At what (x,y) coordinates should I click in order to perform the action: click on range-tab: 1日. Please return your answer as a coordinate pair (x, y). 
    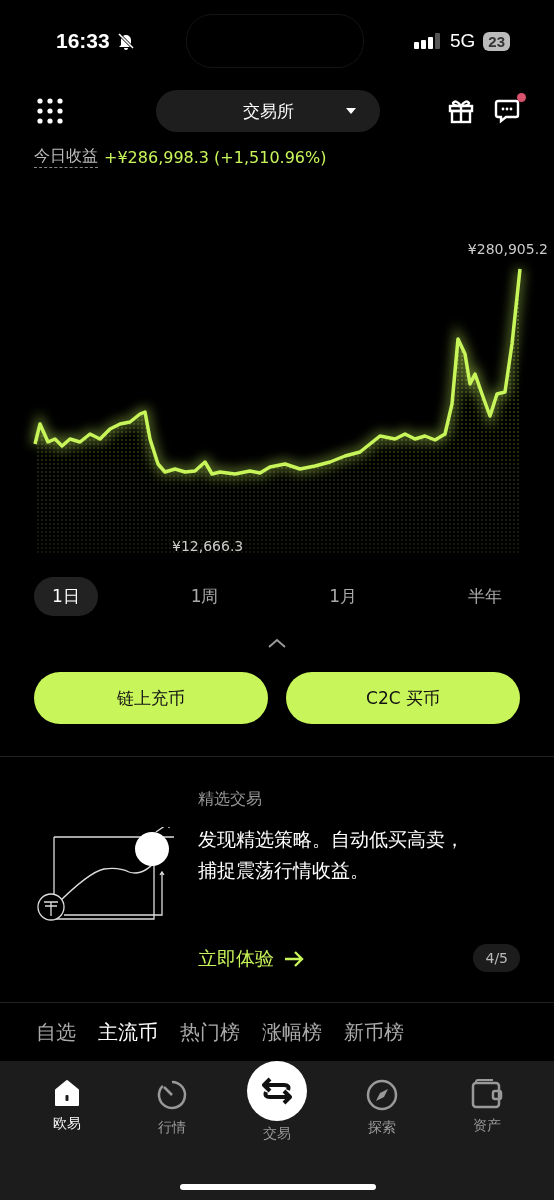
    Looking at the image, I should click on (66, 596).